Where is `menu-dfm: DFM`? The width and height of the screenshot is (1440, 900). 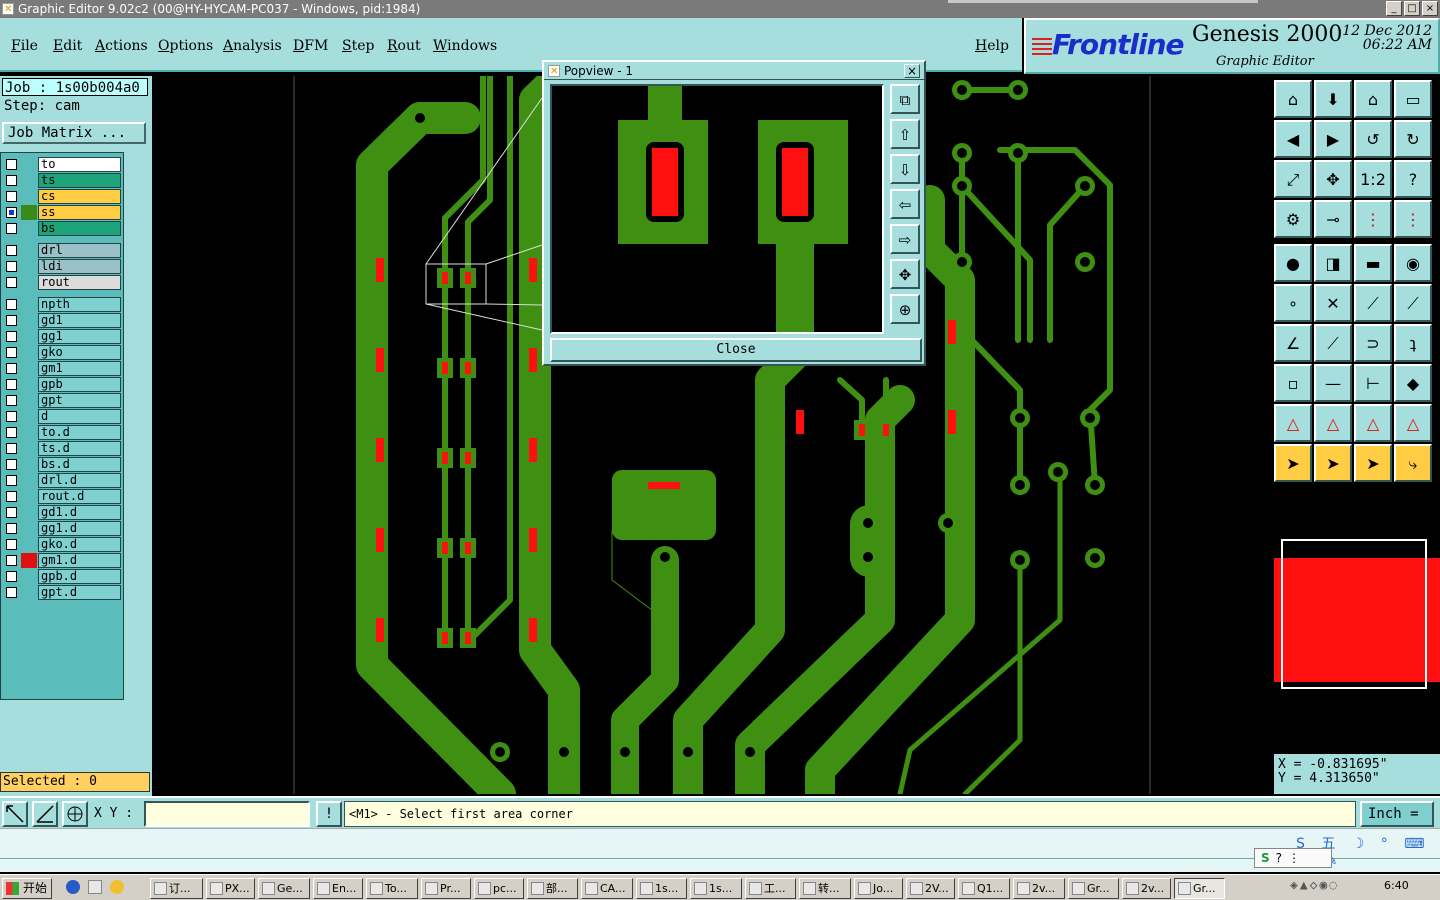 menu-dfm: DFM is located at coordinates (310, 46).